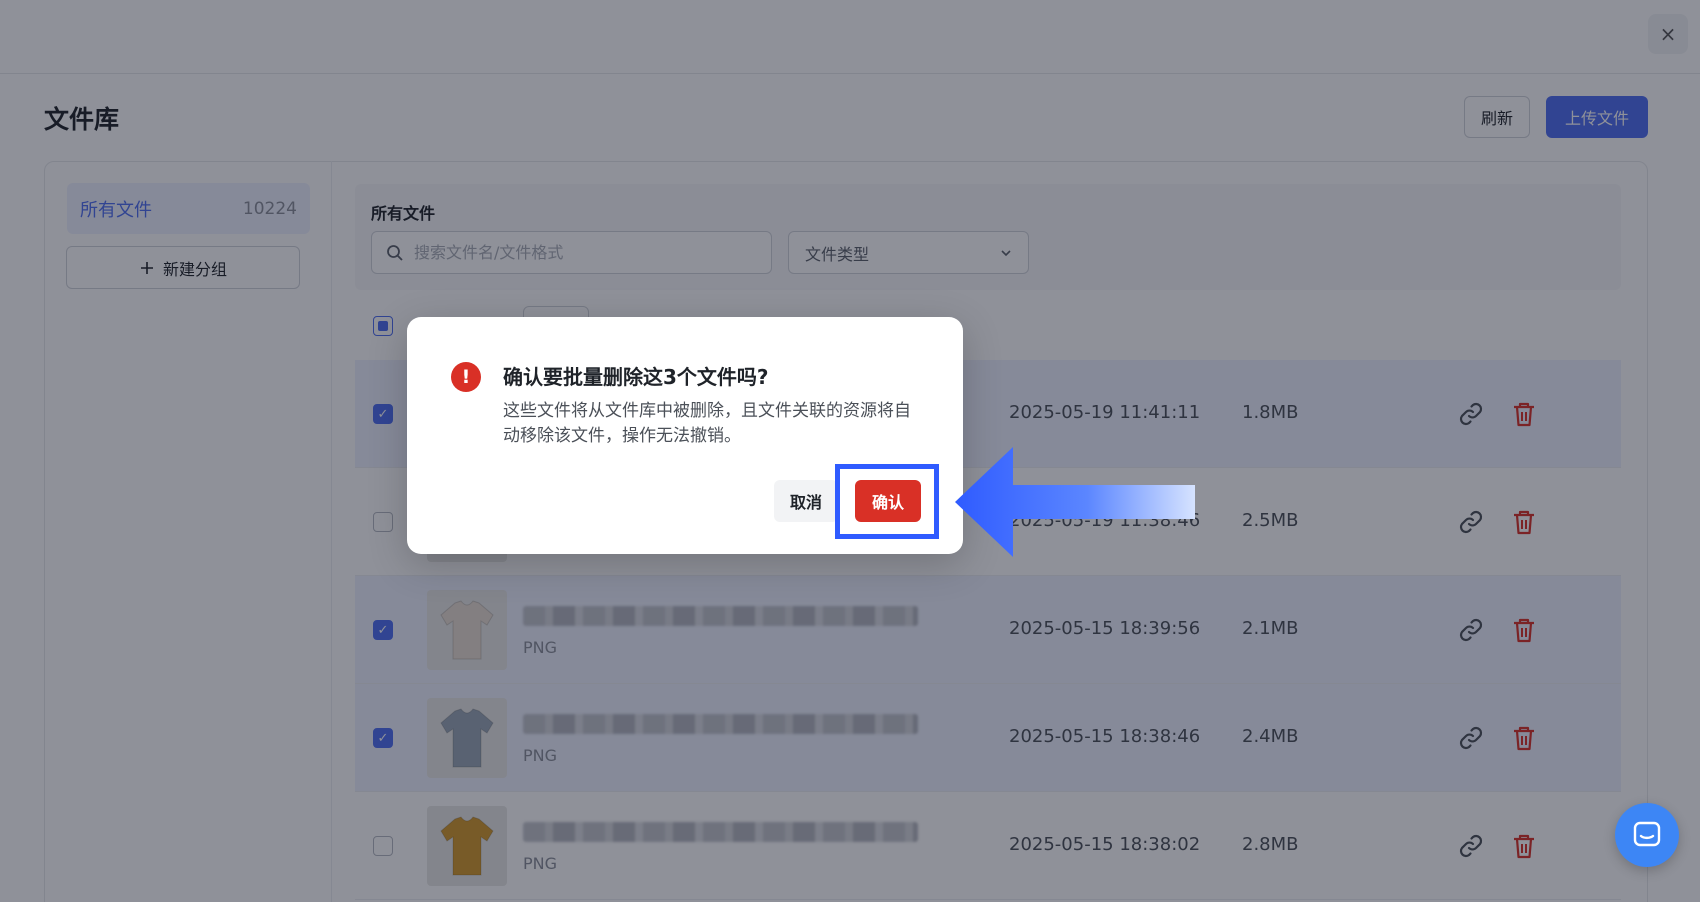 This screenshot has height=902, width=1700. I want to click on dialog-message: 这些文件将从文件库中被删除，且文件关联的资源将自动移除该文件，操作无法撤销。, so click(707, 423).